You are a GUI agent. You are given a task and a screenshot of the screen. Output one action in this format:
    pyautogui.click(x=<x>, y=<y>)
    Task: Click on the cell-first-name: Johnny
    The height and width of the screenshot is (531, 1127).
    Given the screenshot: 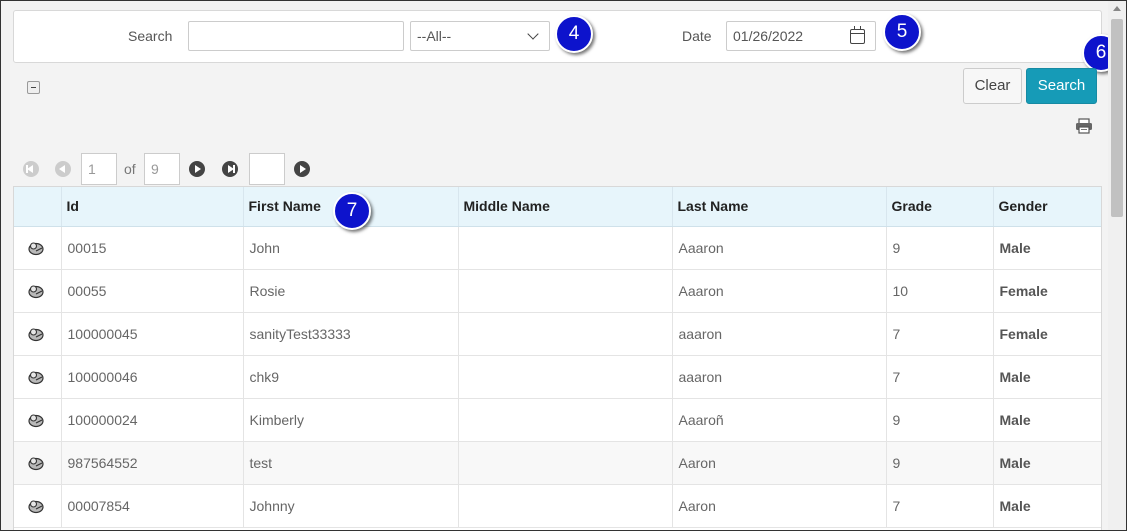 What is the action you would take?
    pyautogui.click(x=351, y=506)
    